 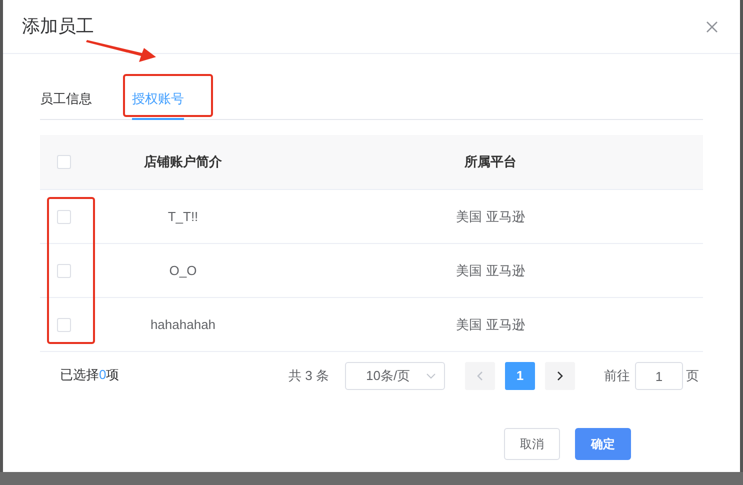 I want to click on next-page-button, so click(x=560, y=376).